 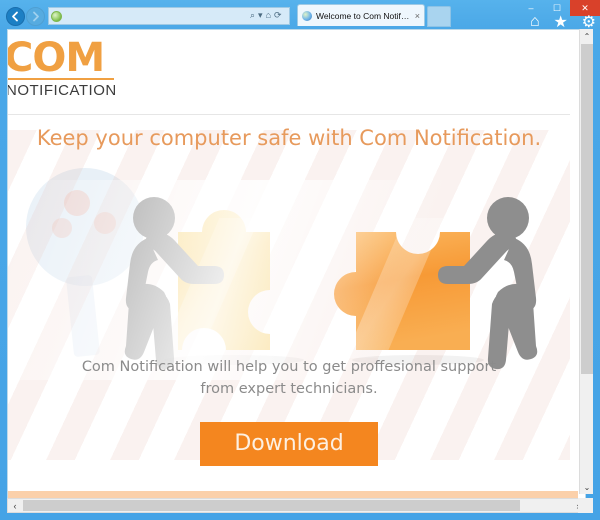 I want to click on download-button: Download, so click(x=289, y=444).